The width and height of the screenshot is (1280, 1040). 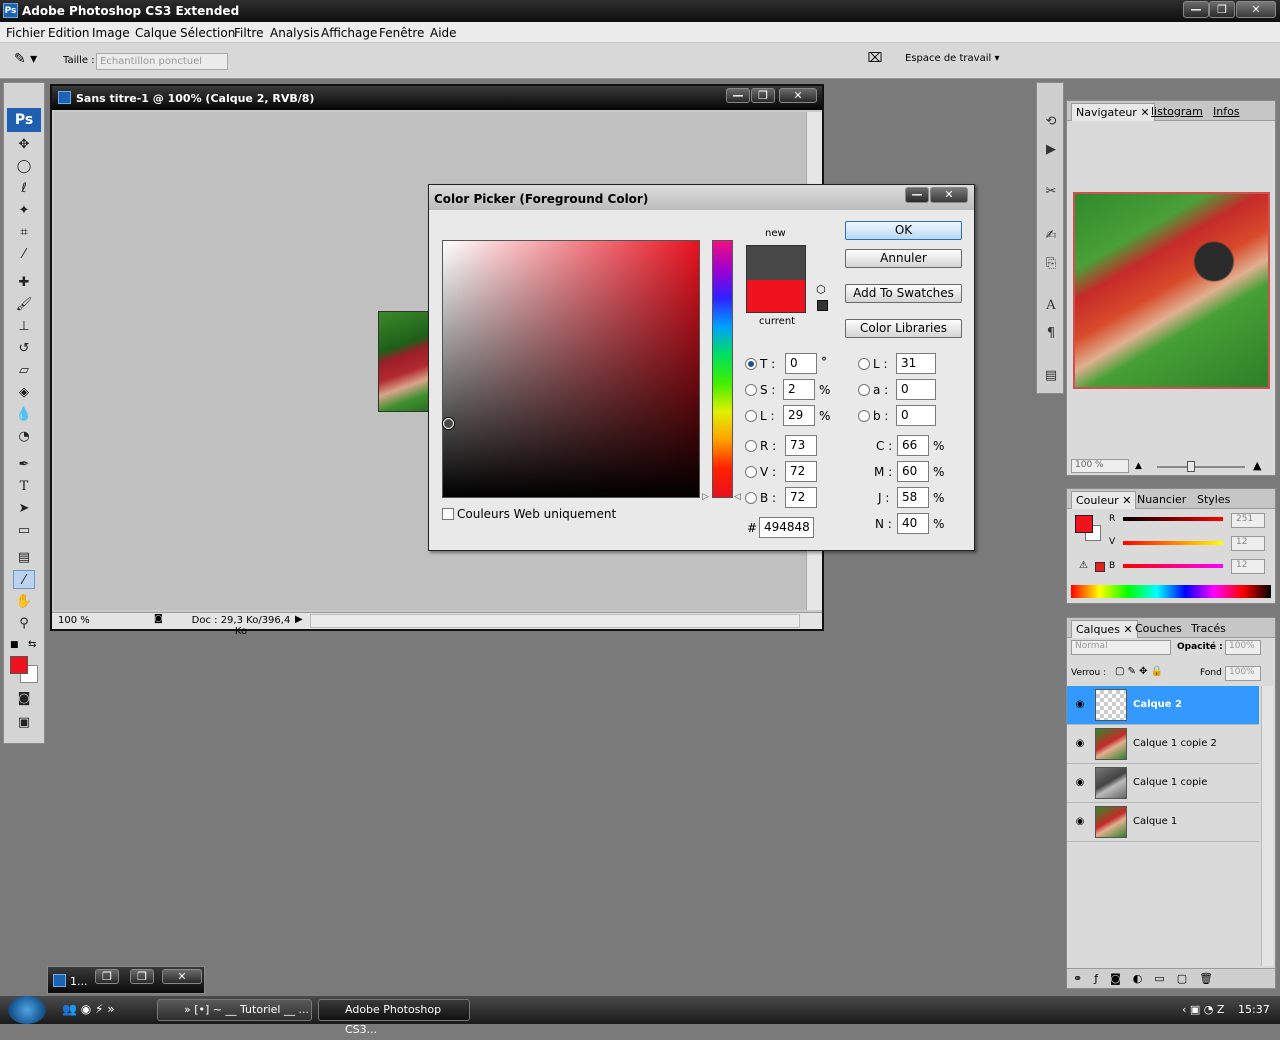 What do you see at coordinates (111, 33) in the screenshot?
I see `menu-image: Image` at bounding box center [111, 33].